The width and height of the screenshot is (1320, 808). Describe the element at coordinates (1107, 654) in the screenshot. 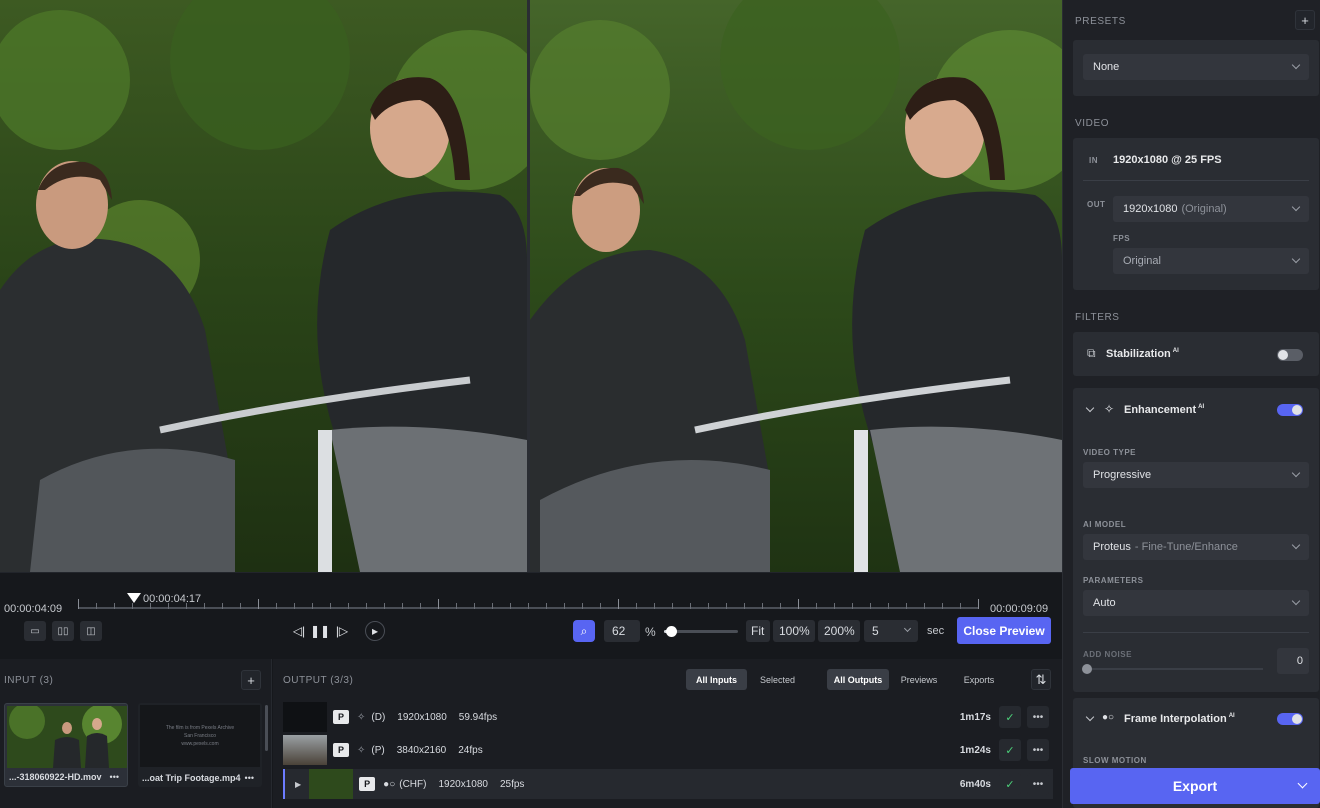

I see `add-noise-label: ADD NOISE` at that location.